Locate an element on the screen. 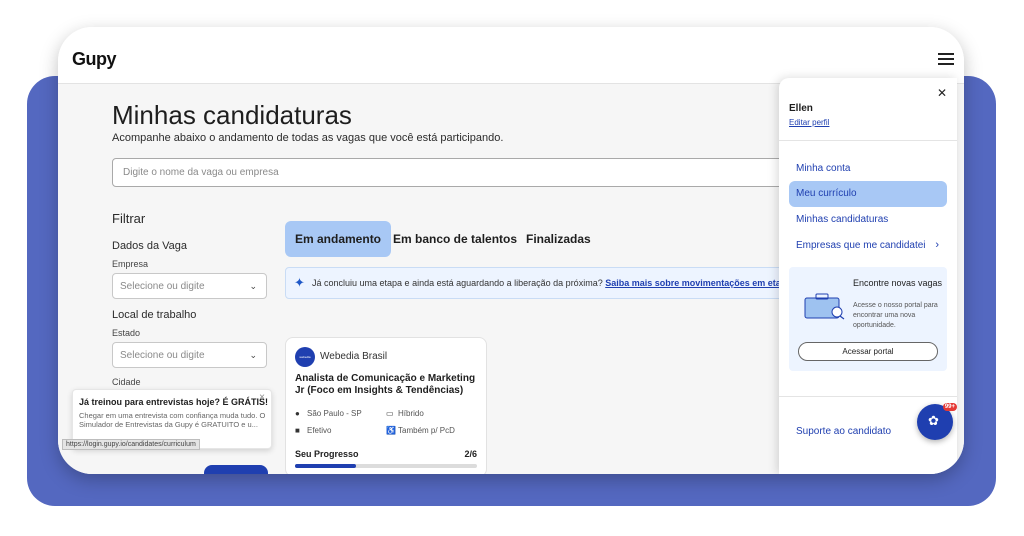 This screenshot has height=536, width=1024. contract-meta: ■ Efetivo is located at coordinates (313, 430).